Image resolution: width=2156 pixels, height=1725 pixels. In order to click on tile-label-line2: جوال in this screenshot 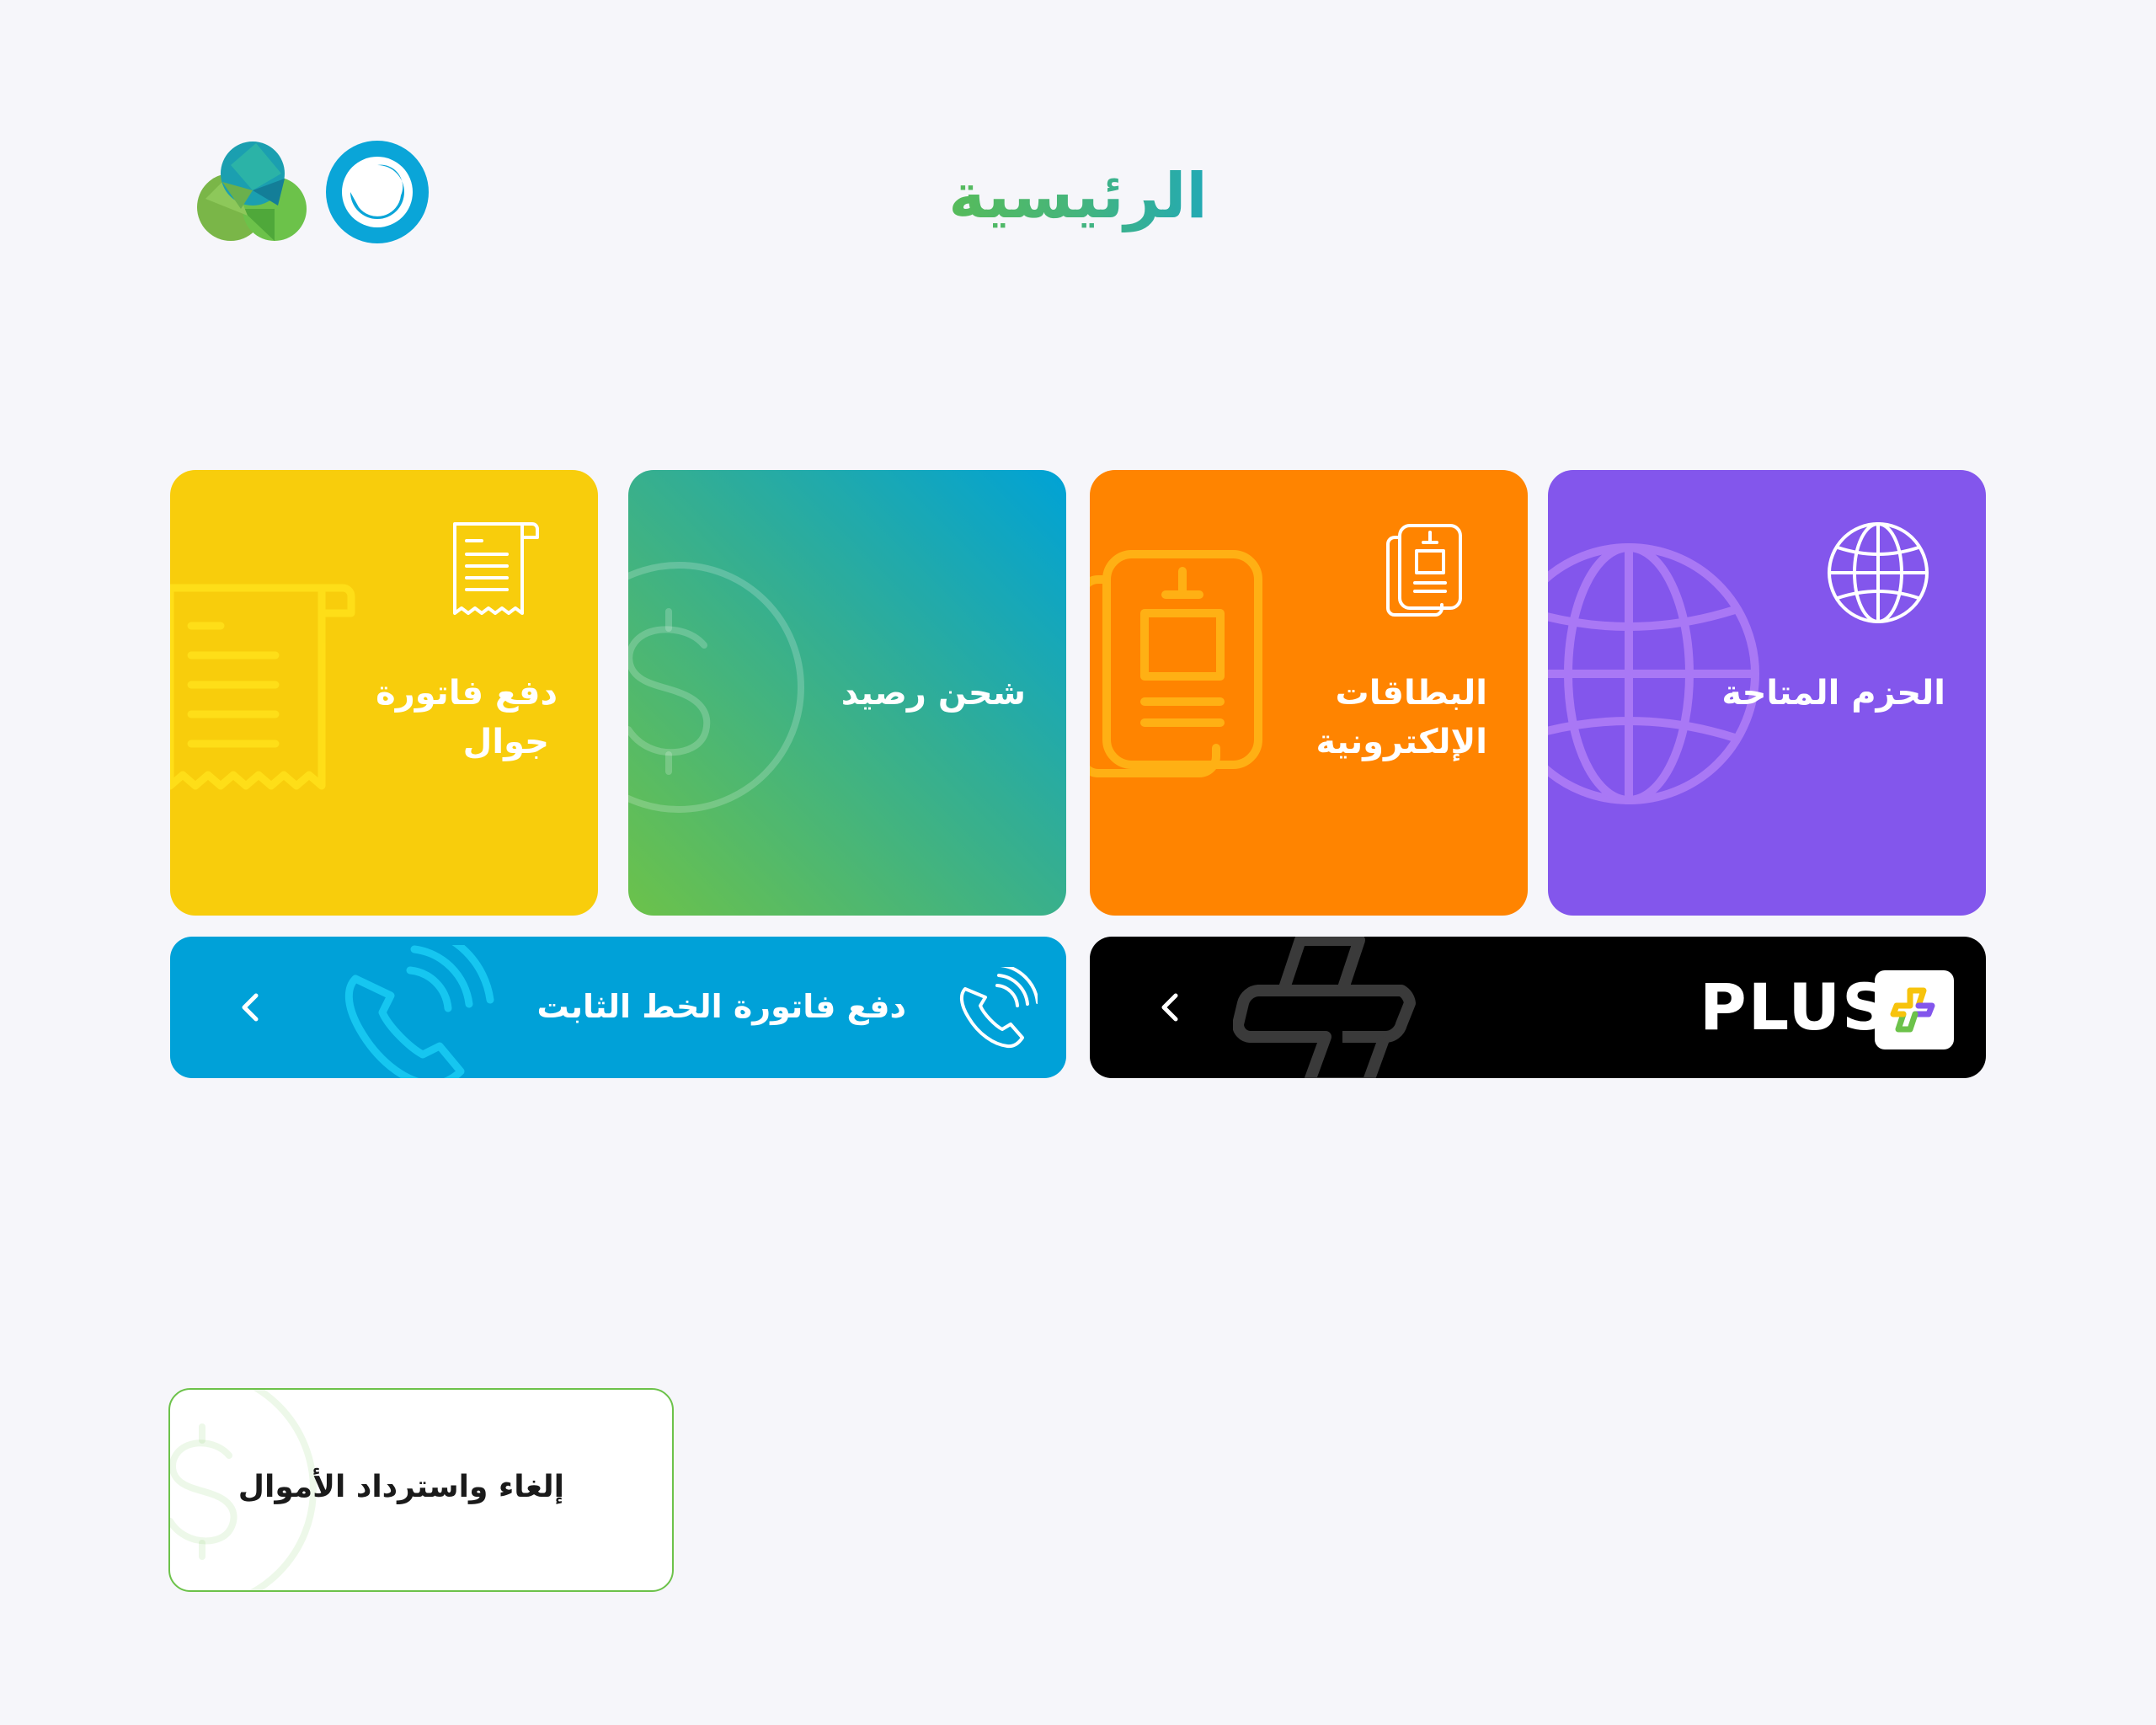, I will do `click(506, 742)`.